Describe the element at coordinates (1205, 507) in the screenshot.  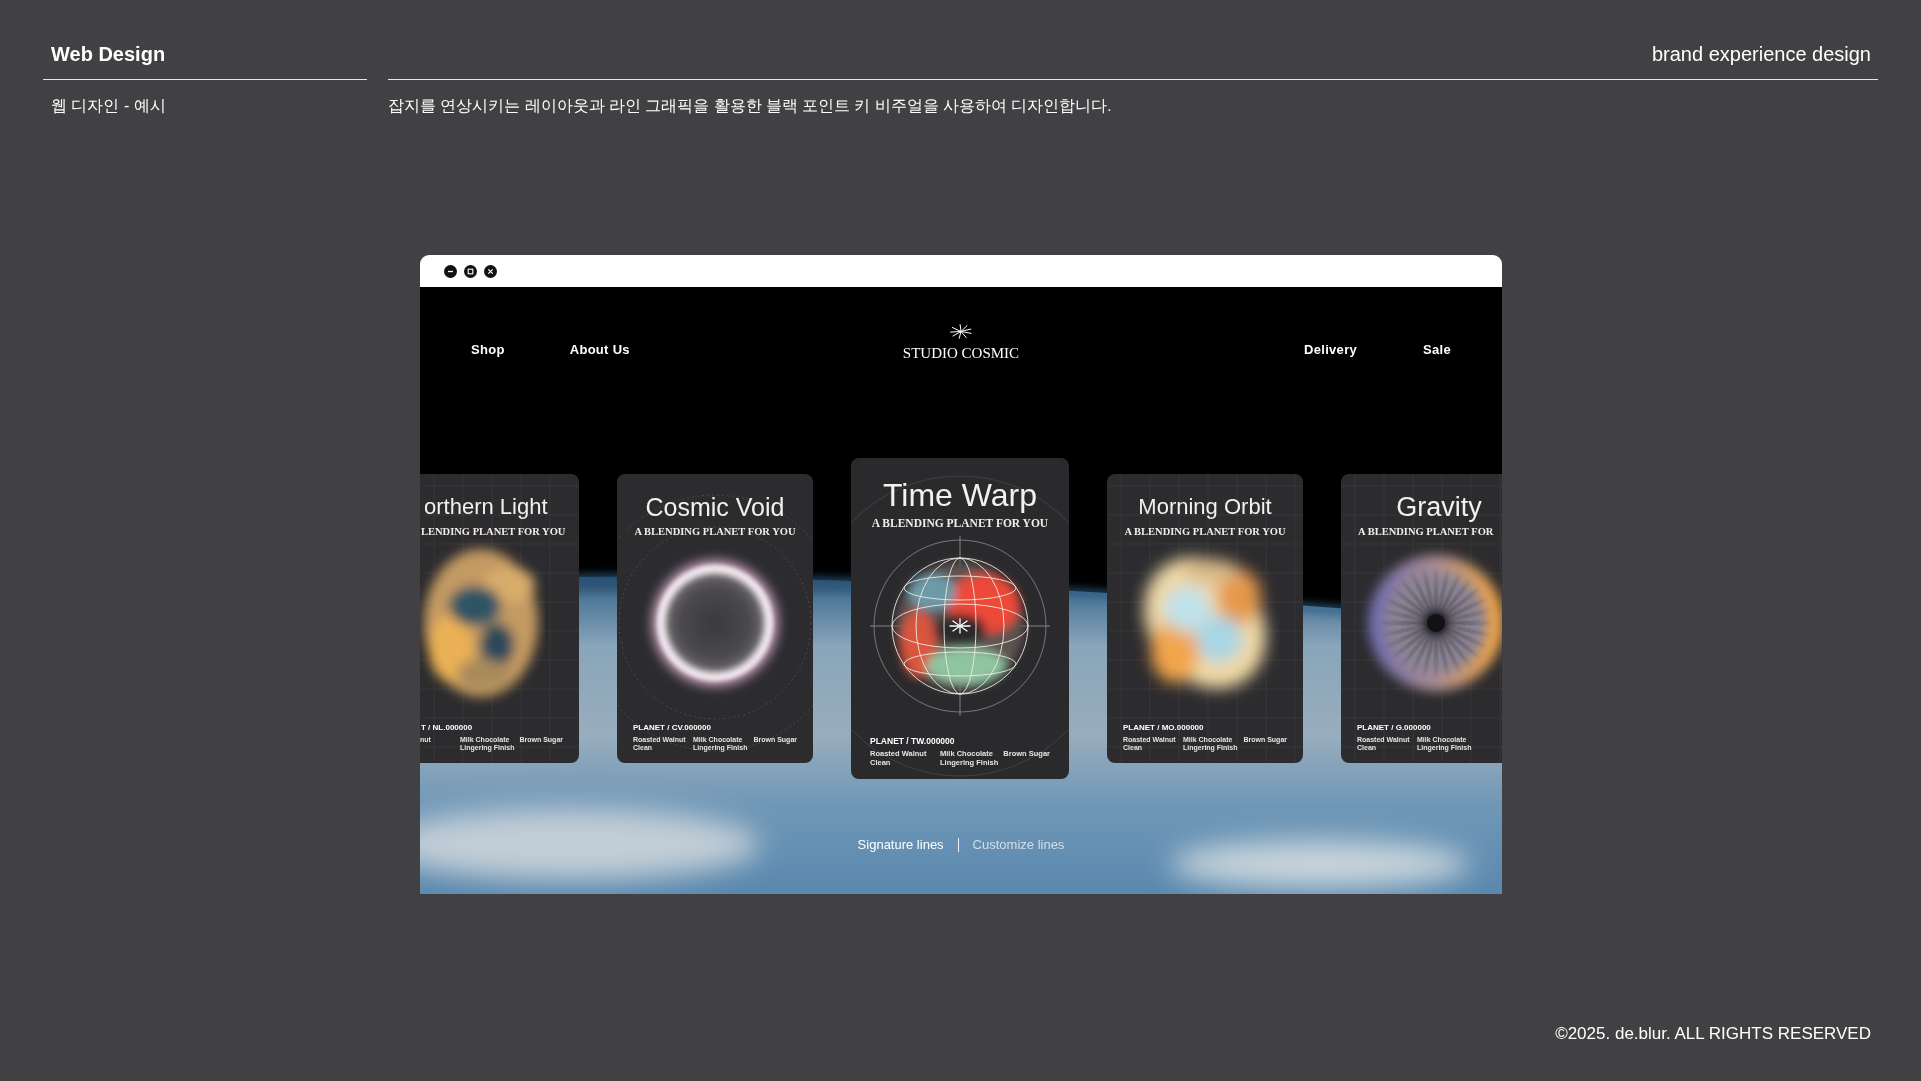
I see `card-title: Morning Orbit` at that location.